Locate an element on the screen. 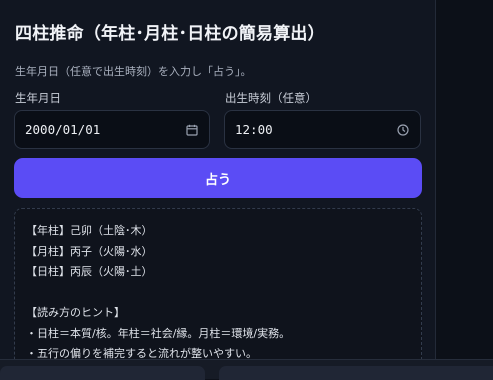 The image size is (493, 380). clock-icon is located at coordinates (403, 130).